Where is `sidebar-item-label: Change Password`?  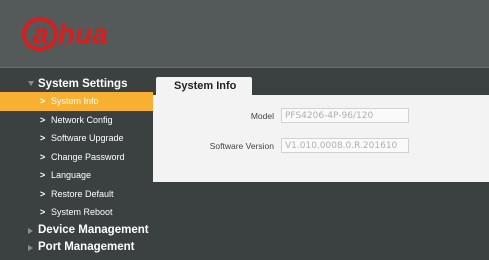 sidebar-item-label: Change Password is located at coordinates (88, 156).